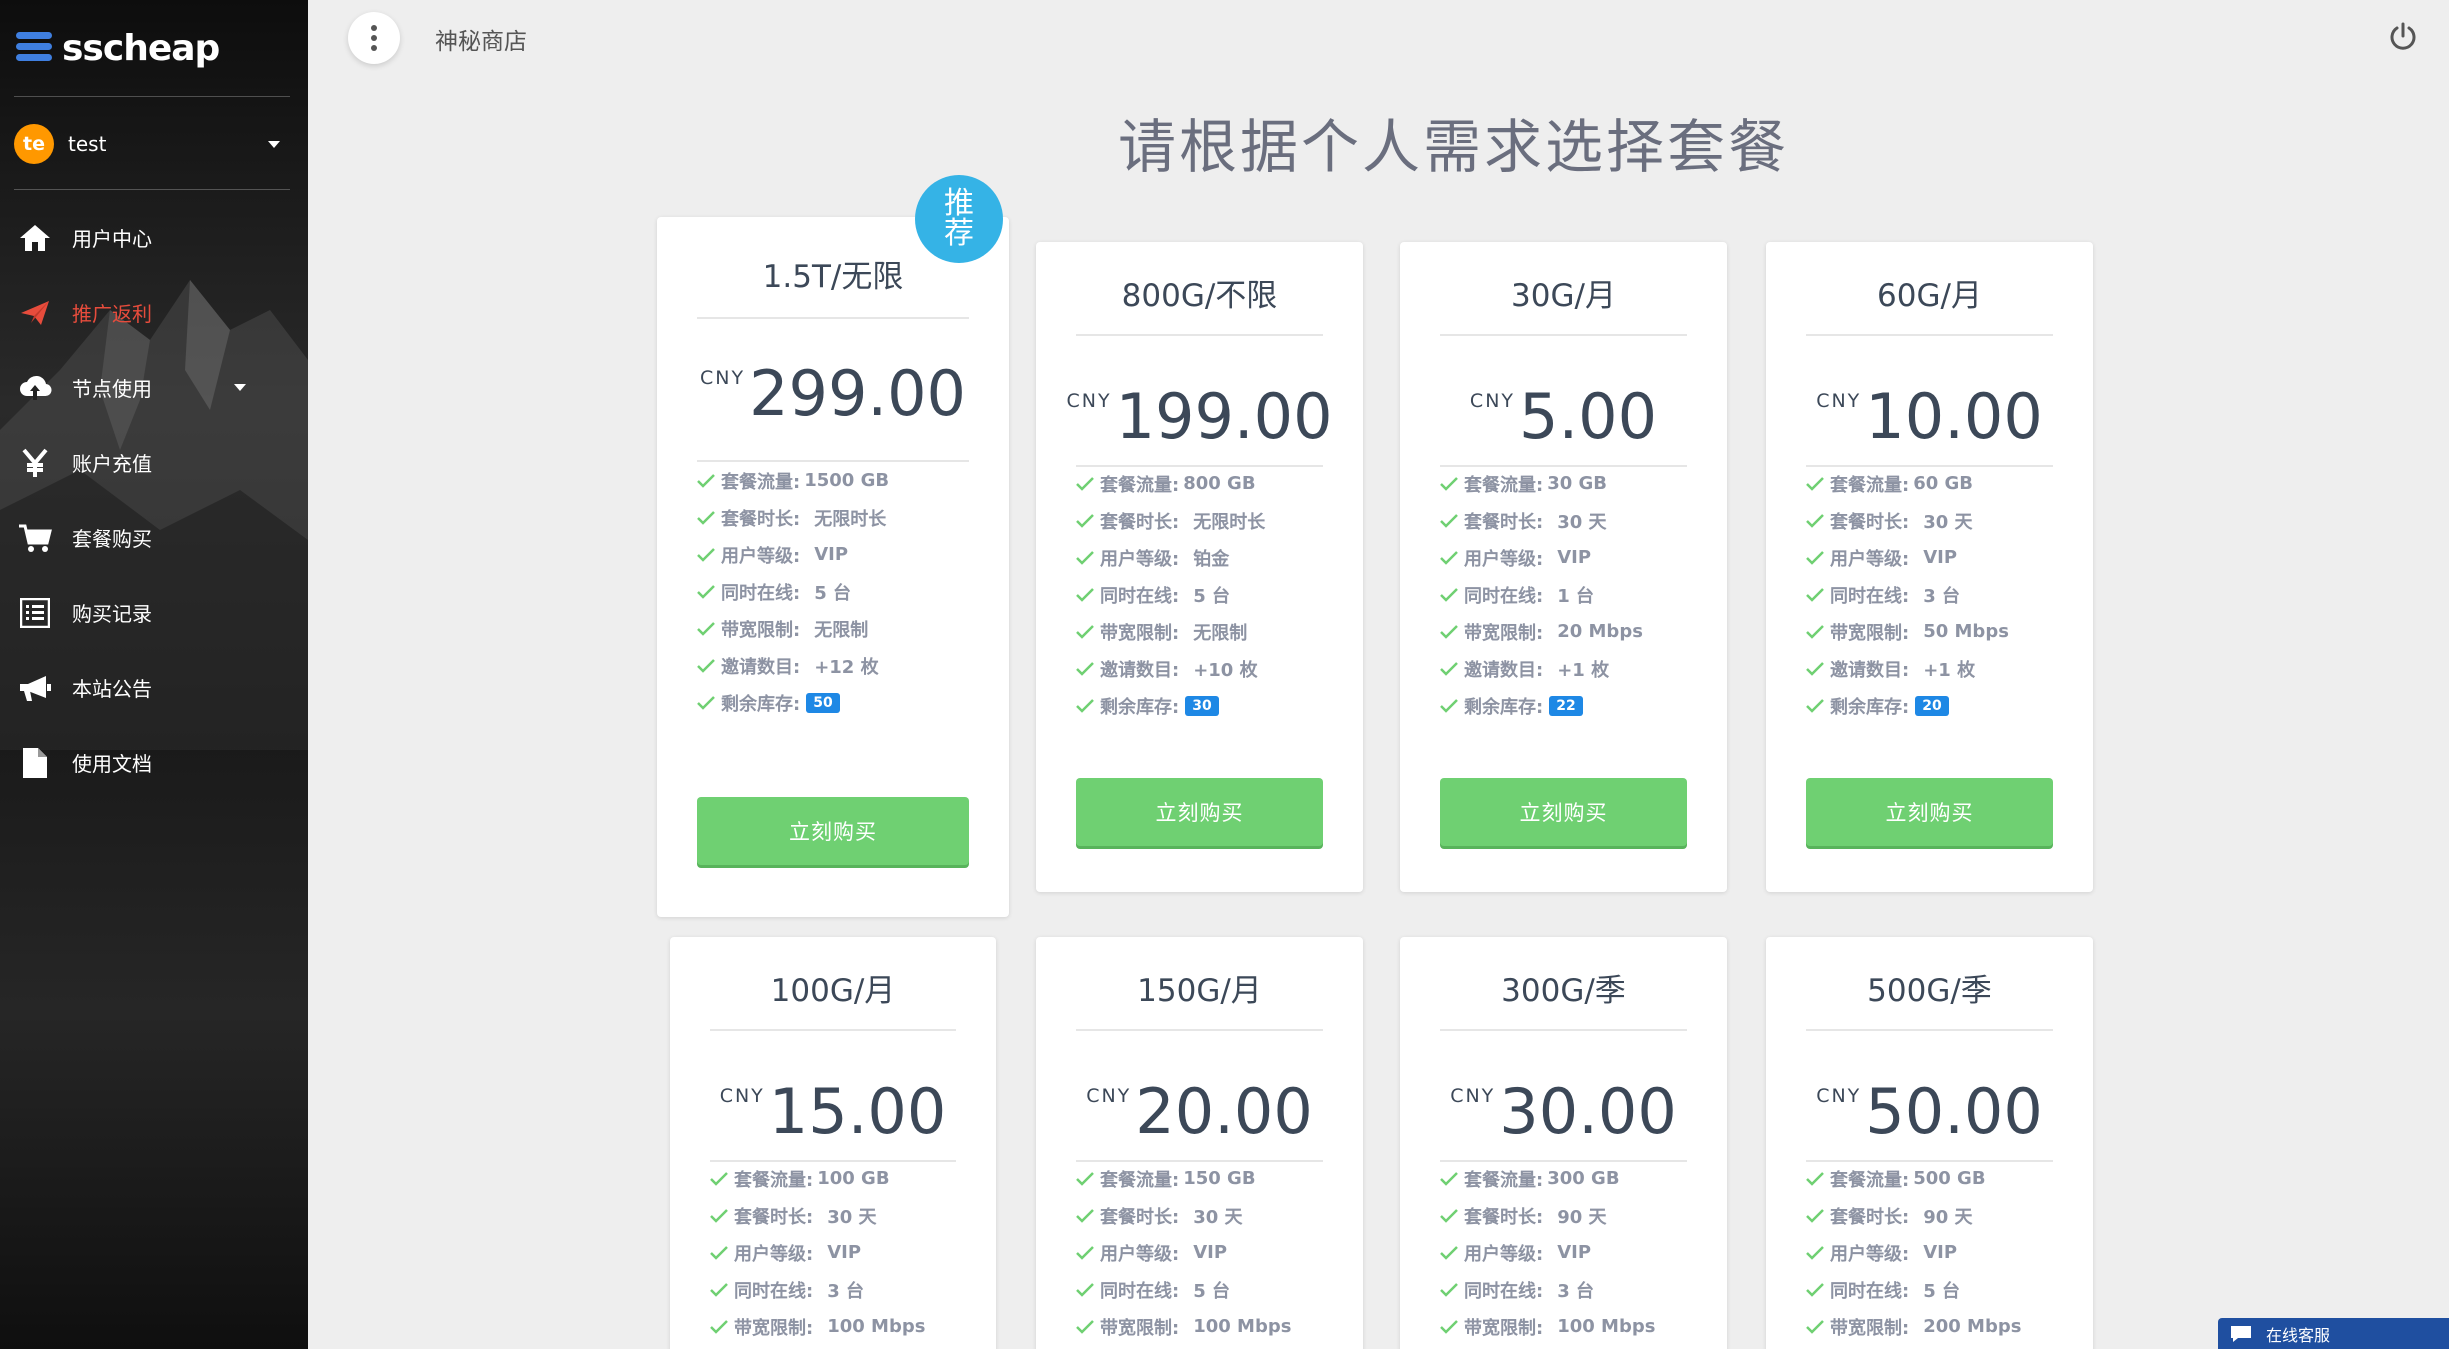 The image size is (2449, 1349). Describe the element at coordinates (1943, 483) in the screenshot. I see `feature-value: 60 GB` at that location.